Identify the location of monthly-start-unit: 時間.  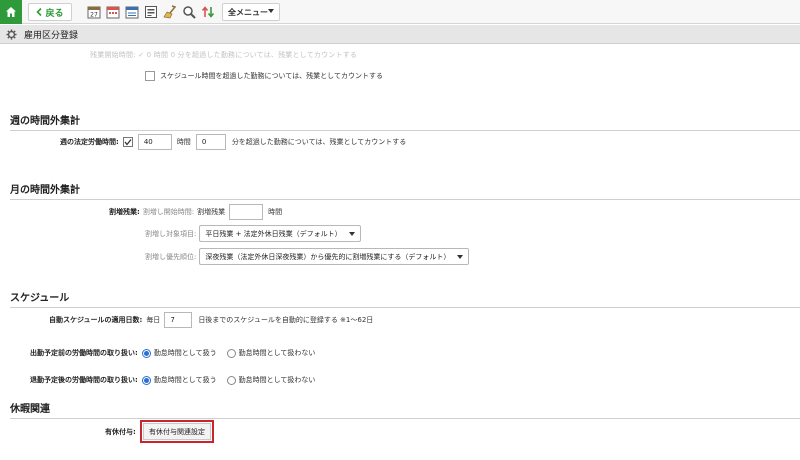
(275, 212).